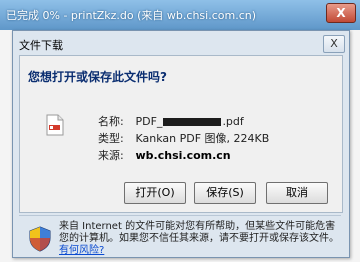  What do you see at coordinates (40, 239) in the screenshot?
I see `shield-icon` at bounding box center [40, 239].